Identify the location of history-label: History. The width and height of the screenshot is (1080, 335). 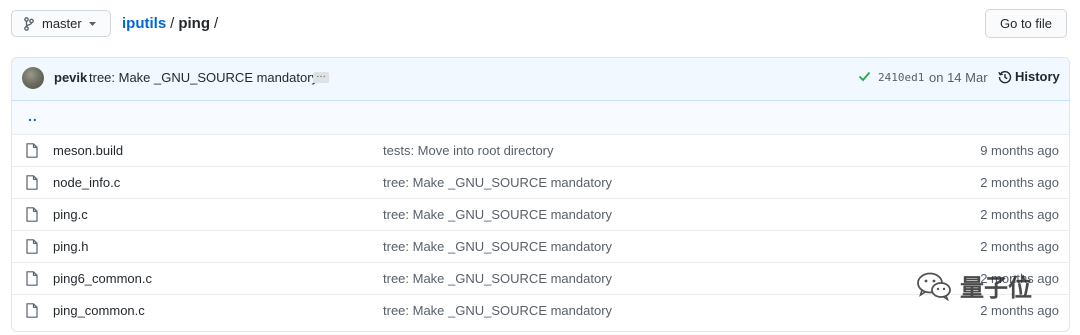
(1037, 76).